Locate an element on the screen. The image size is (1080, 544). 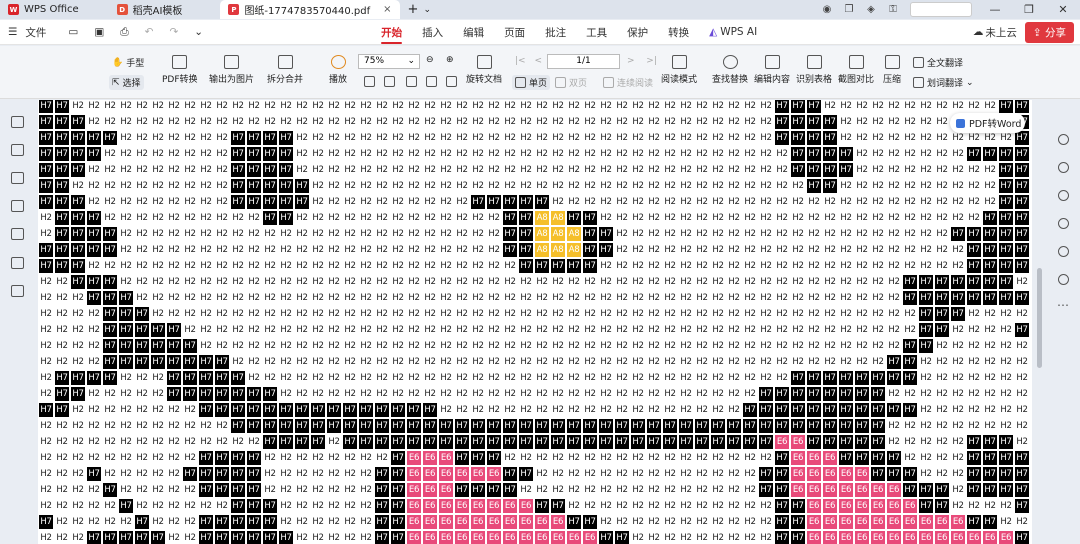
translate-icon is located at coordinates (1063, 195).